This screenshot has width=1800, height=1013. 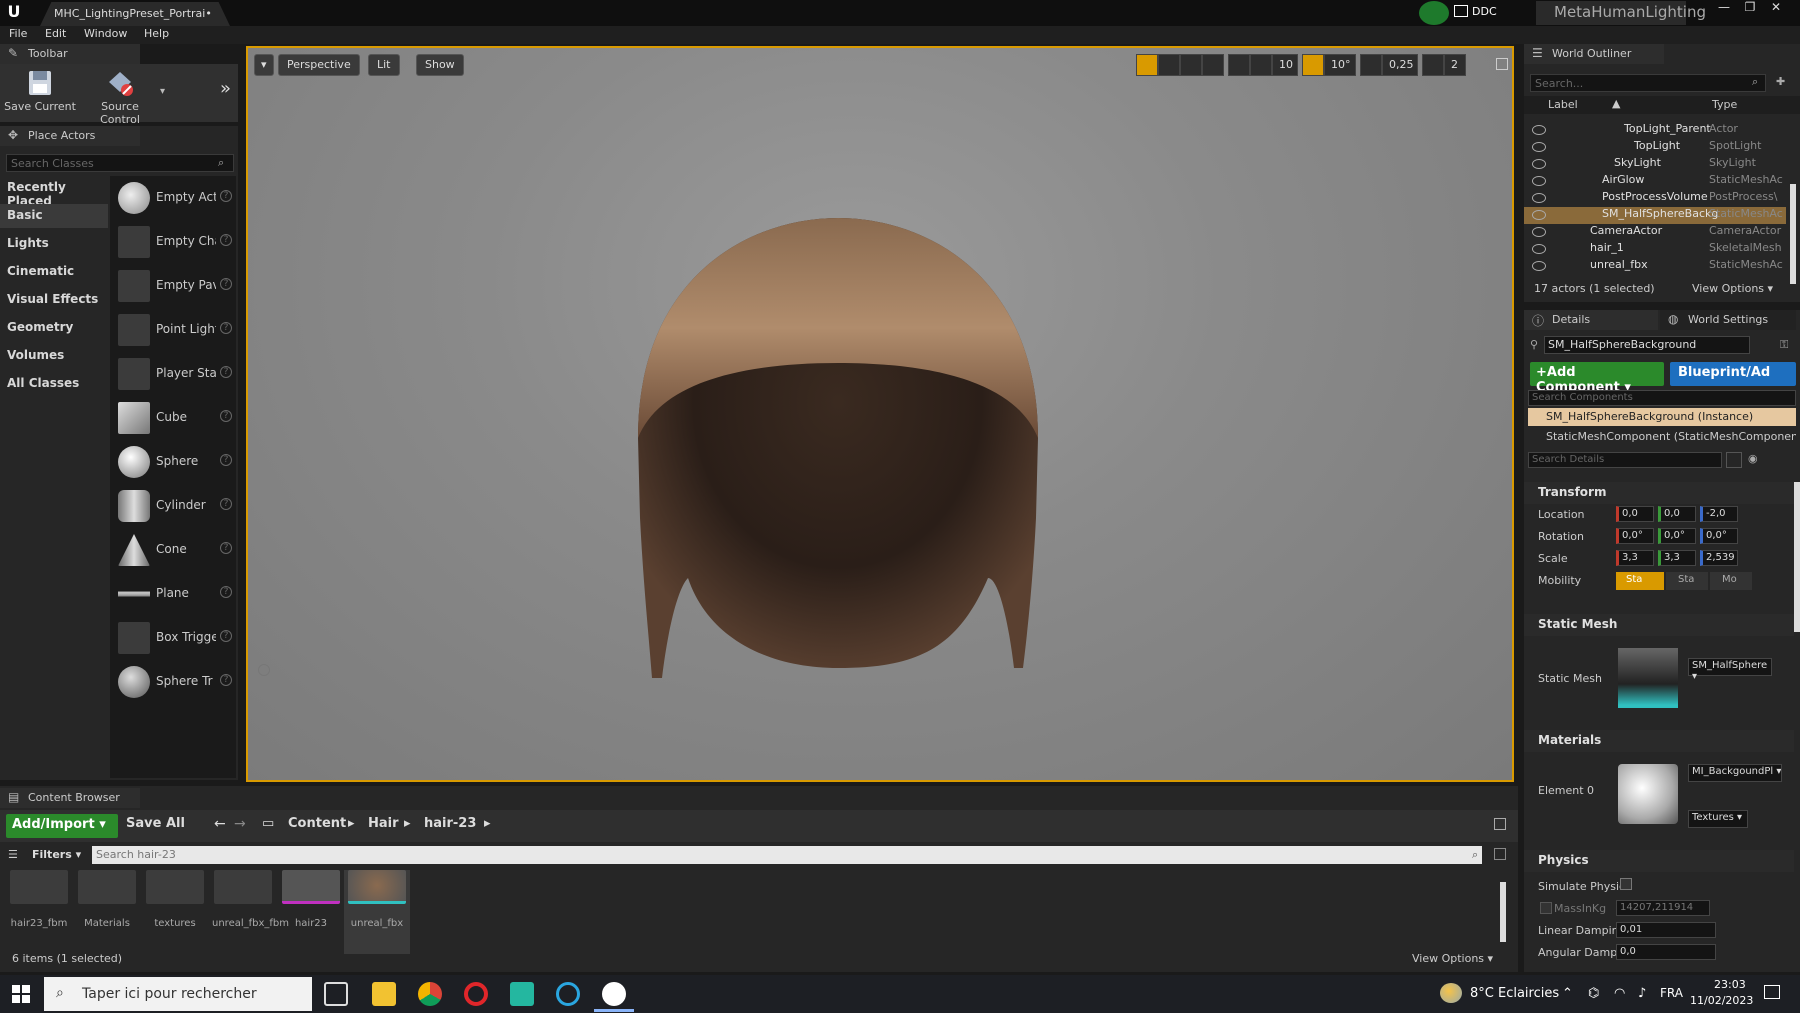 What do you see at coordinates (1503, 912) in the screenshot?
I see `content-scrollbar` at bounding box center [1503, 912].